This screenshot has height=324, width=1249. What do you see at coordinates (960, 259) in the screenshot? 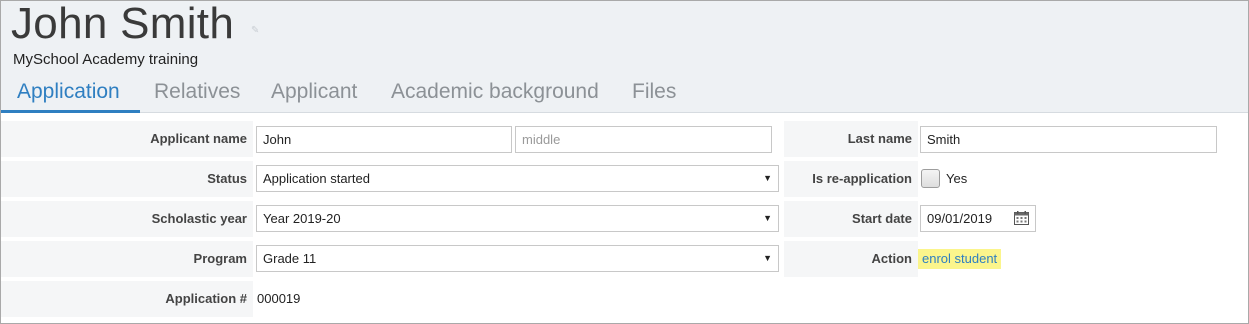
I see `enrol-student-link: enrol student` at bounding box center [960, 259].